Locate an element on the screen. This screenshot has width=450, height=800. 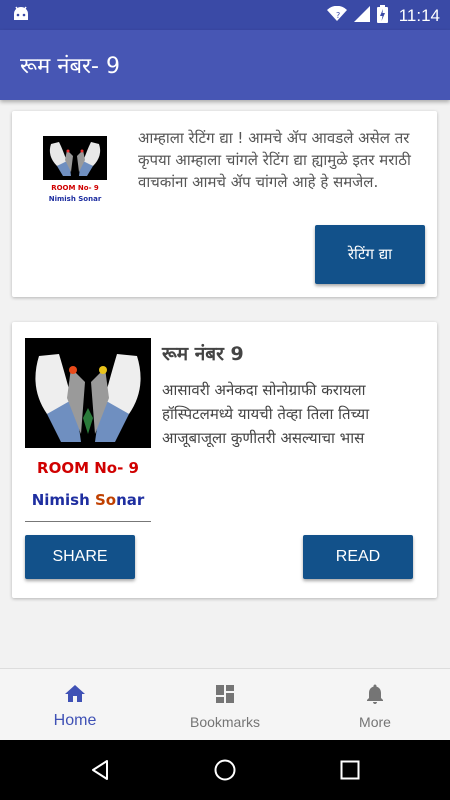
nav-item-bookmarks: Bookmarks is located at coordinates (225, 705).